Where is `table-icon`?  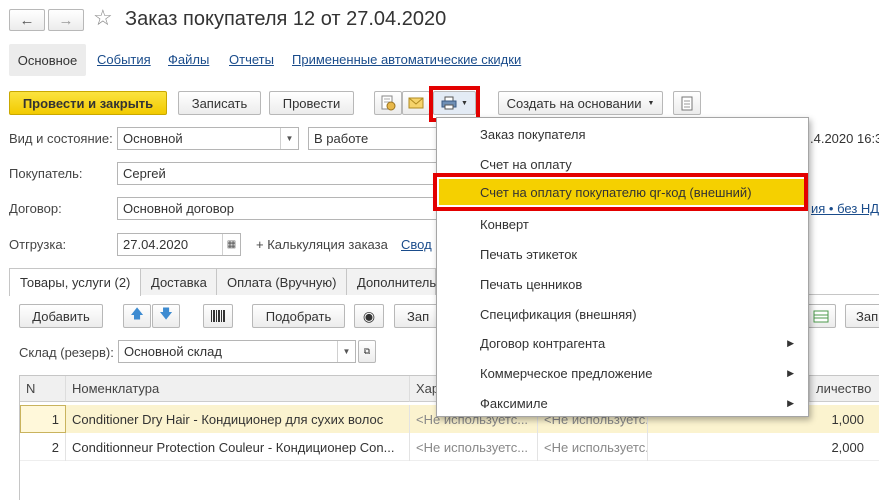
table-icon is located at coordinates (821, 316).